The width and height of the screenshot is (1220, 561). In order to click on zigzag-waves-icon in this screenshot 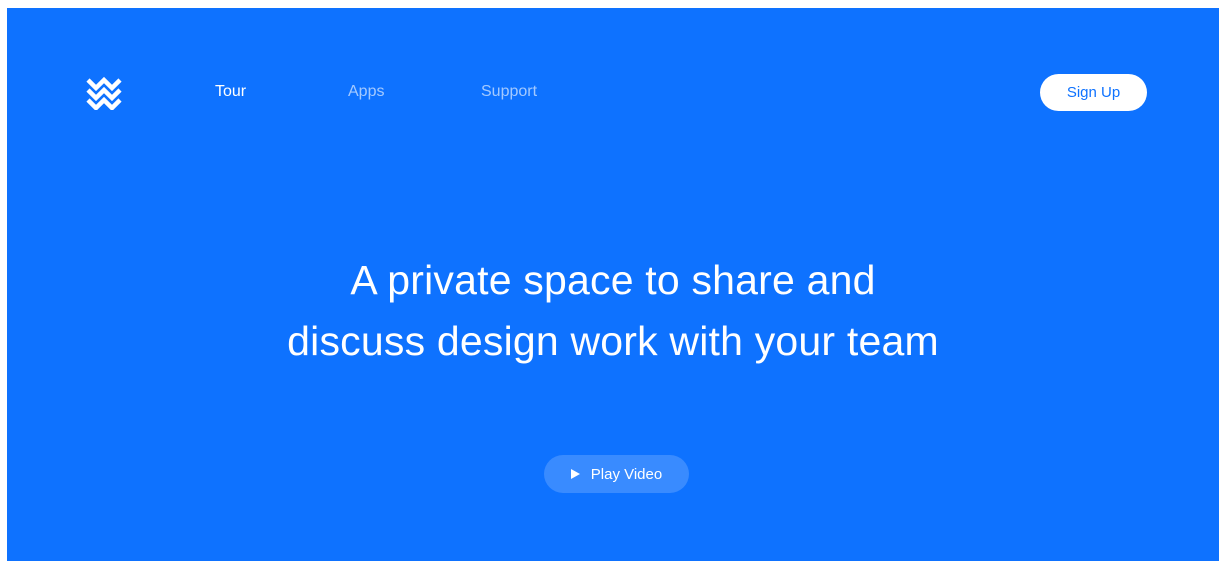, I will do `click(104, 93)`.